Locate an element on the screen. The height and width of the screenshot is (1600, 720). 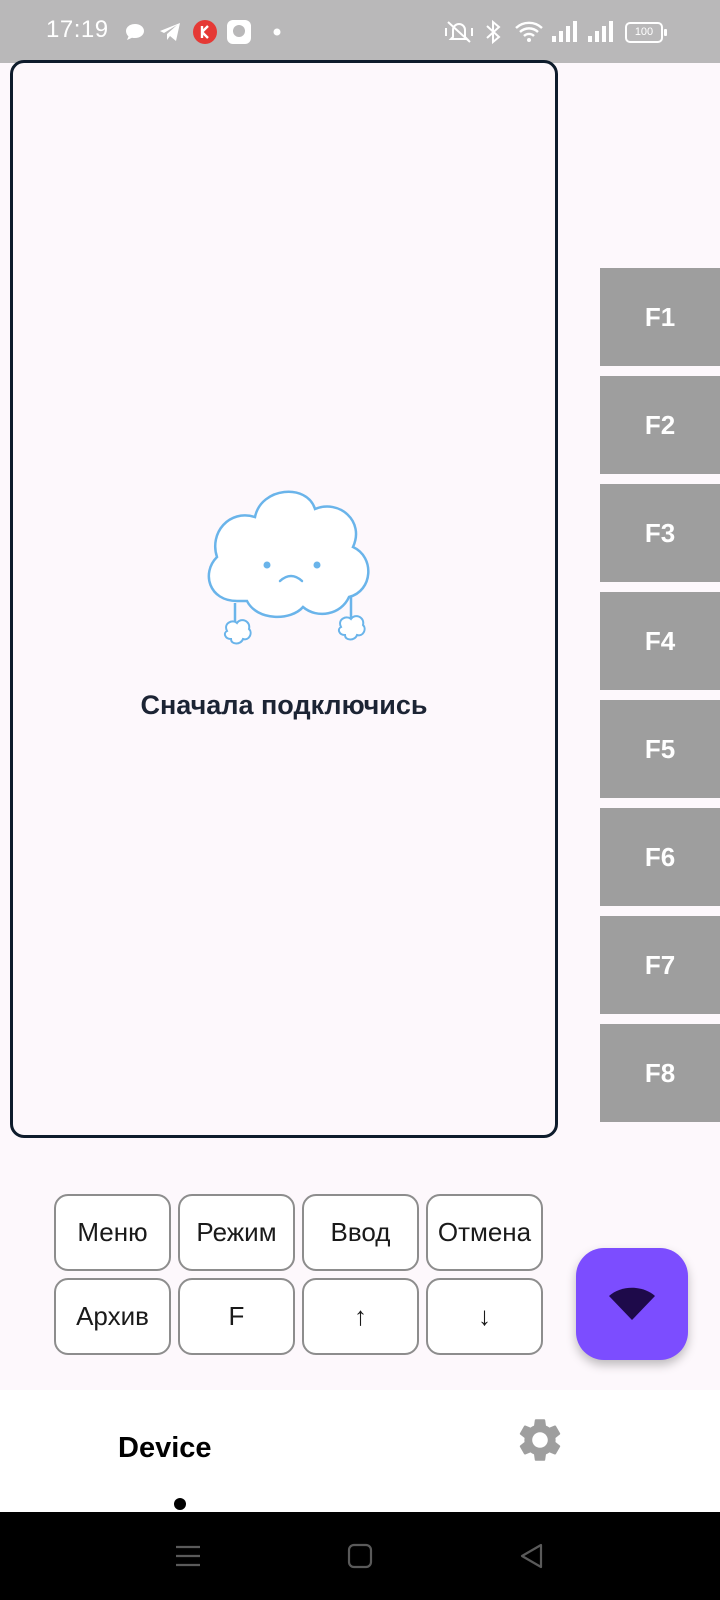
kaspersky-icon is located at coordinates (205, 32).